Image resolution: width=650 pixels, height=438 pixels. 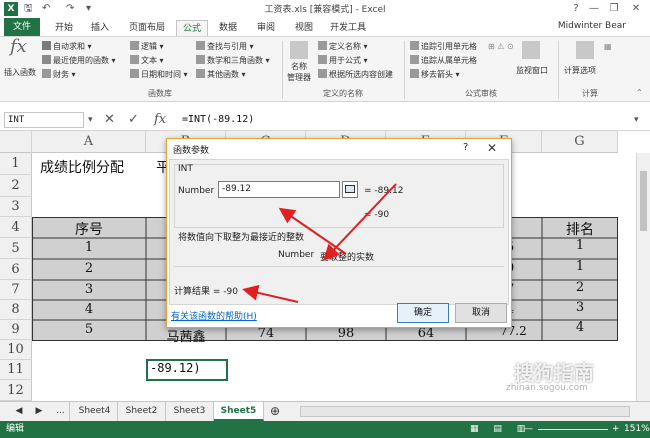 What do you see at coordinates (500, 429) in the screenshot?
I see `view-buttons-icon: ▦ ▤ ▥` at bounding box center [500, 429].